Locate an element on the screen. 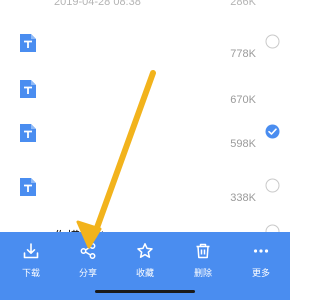 This screenshot has width=320, height=300. download-button: 下载 is located at coordinates (31, 262).